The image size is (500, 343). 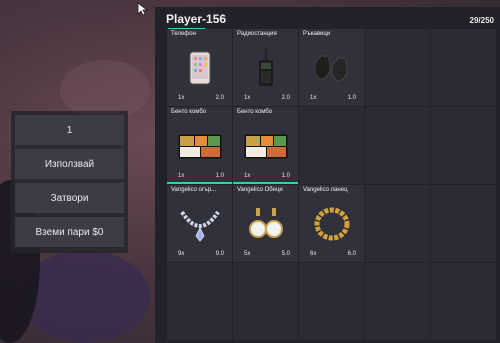 What do you see at coordinates (69, 164) in the screenshot?
I see `use-button: Използвай` at bounding box center [69, 164].